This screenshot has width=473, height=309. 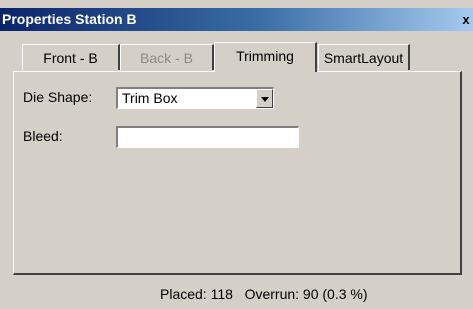 What do you see at coordinates (43, 136) in the screenshot?
I see `bleed-label: Bleed:` at bounding box center [43, 136].